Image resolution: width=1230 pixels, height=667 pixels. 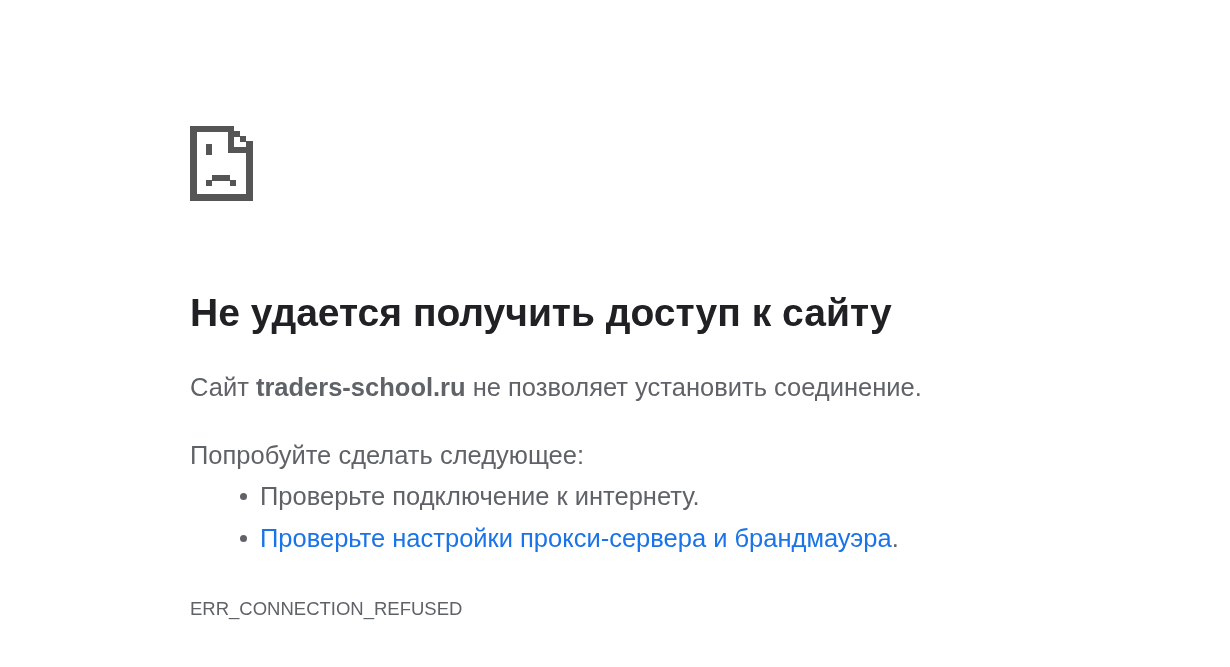 I want to click on suggestion-text: Проверьте настройки прокси-сервера и брандмауэра., so click(x=579, y=538).